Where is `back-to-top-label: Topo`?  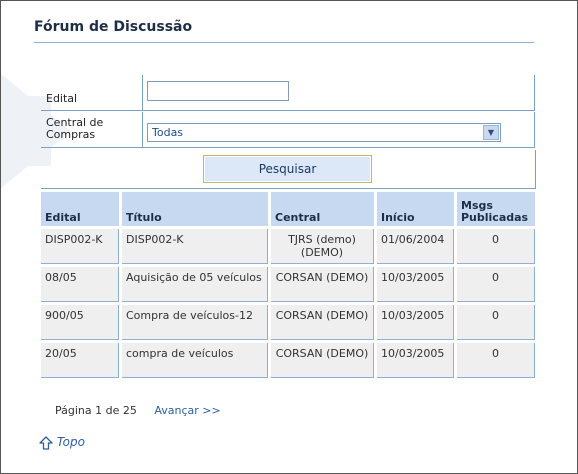
back-to-top-label: Topo is located at coordinates (71, 442).